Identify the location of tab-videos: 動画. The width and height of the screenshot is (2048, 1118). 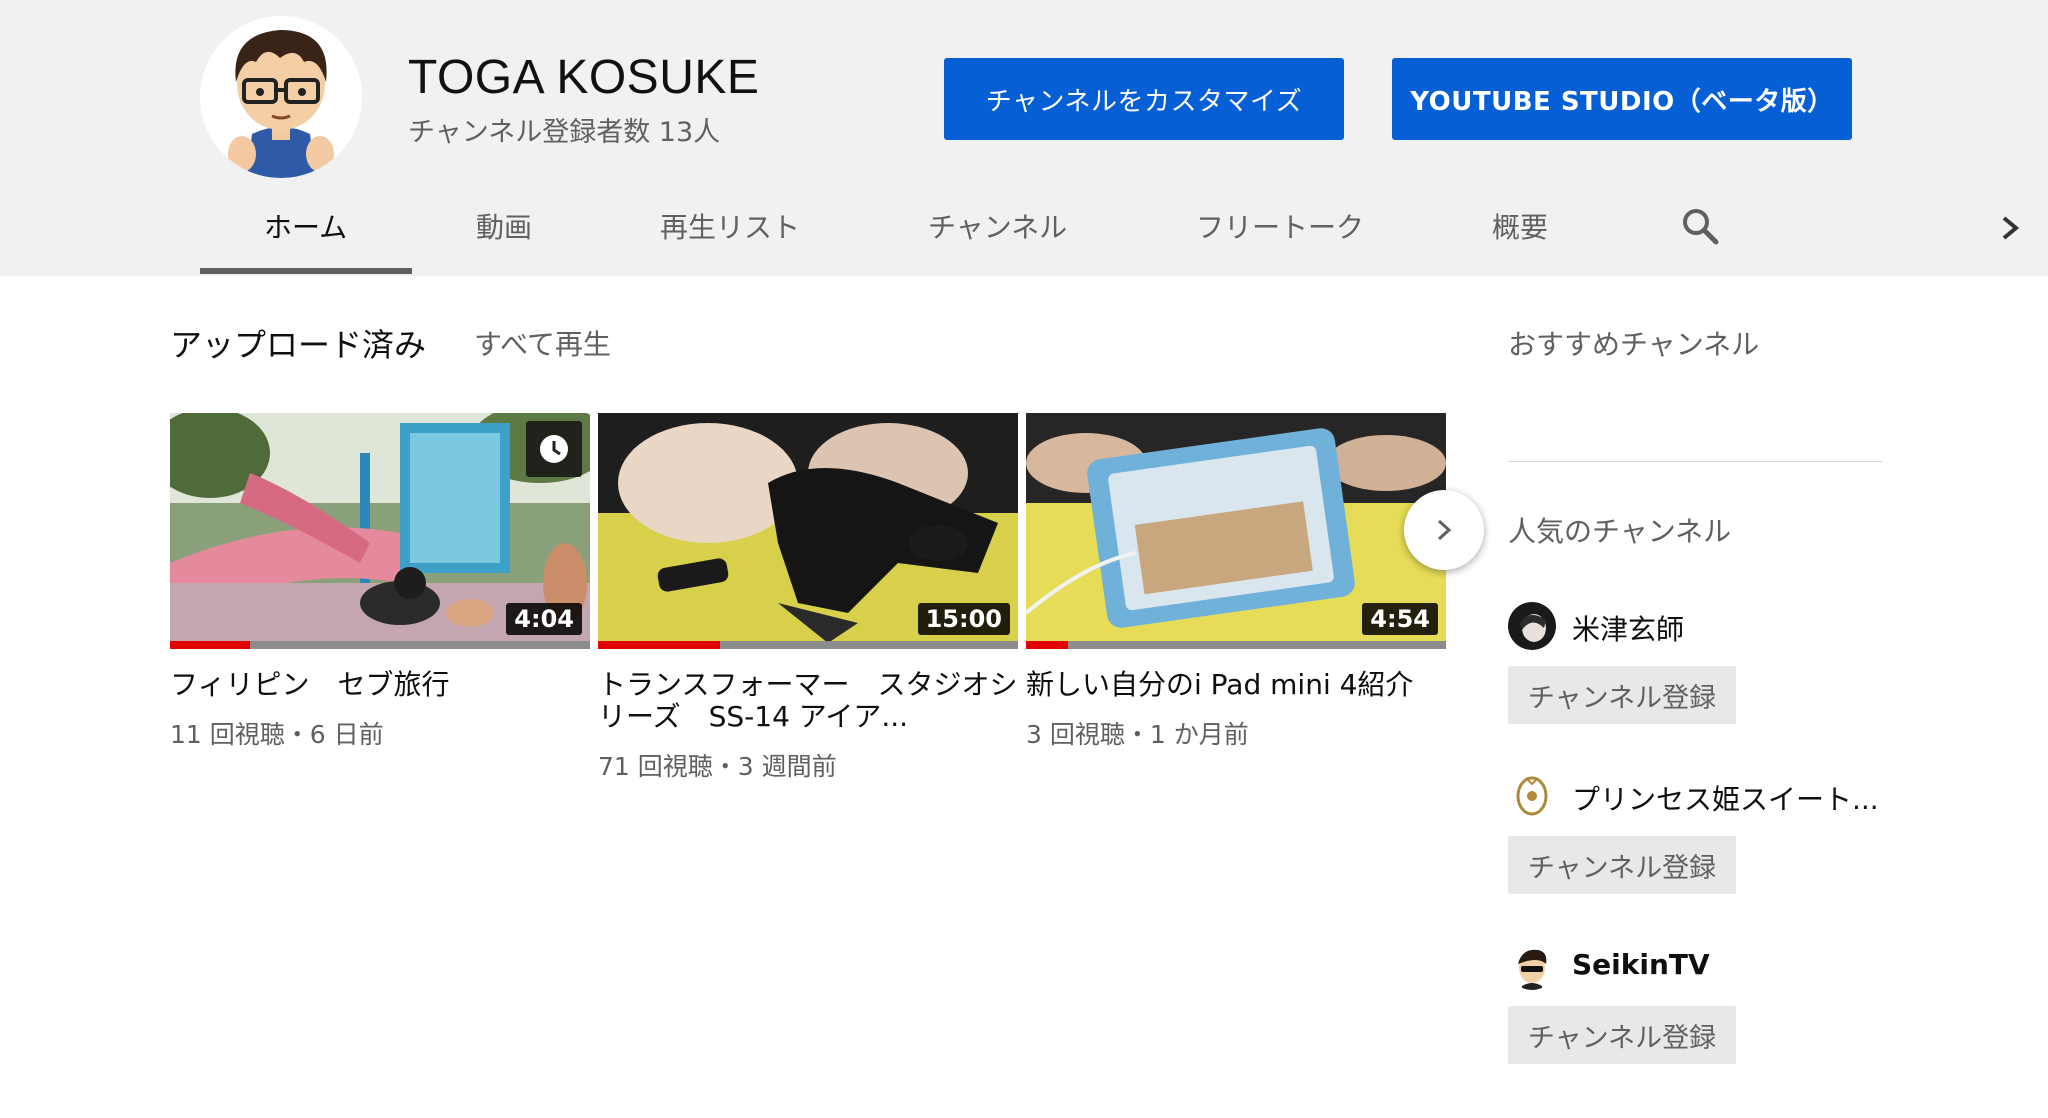
(504, 226).